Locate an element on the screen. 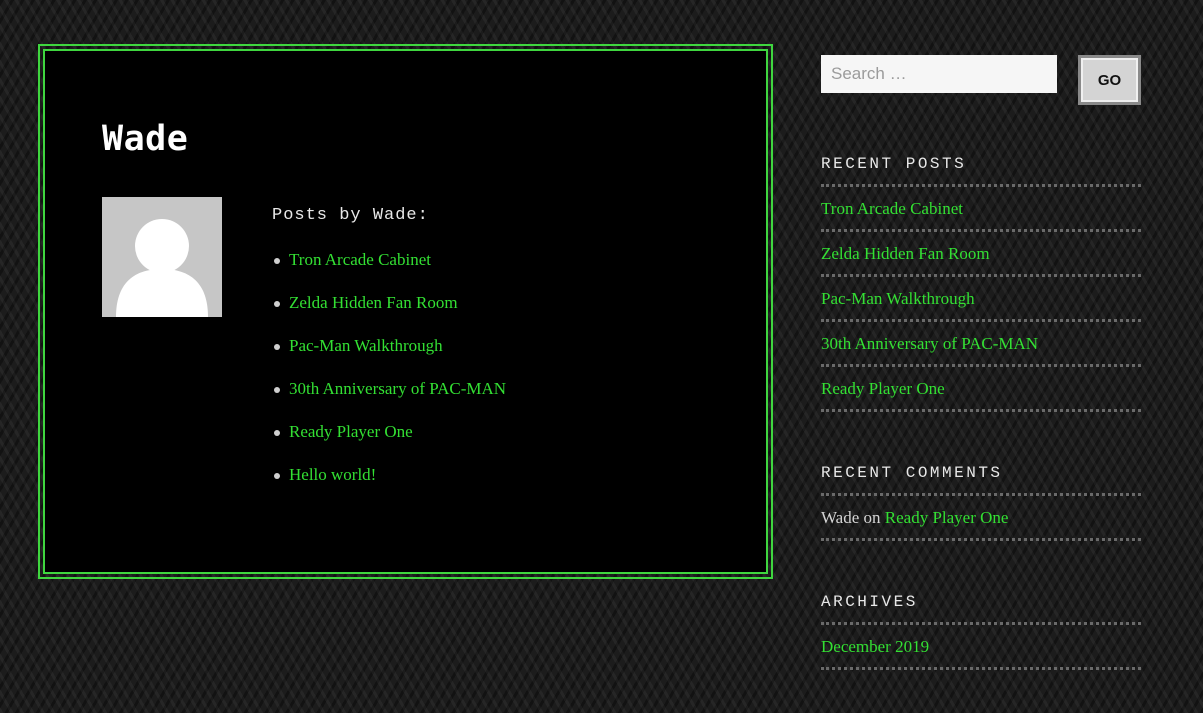  post-link: Pac-Man Walkthrough is located at coordinates (366, 345).